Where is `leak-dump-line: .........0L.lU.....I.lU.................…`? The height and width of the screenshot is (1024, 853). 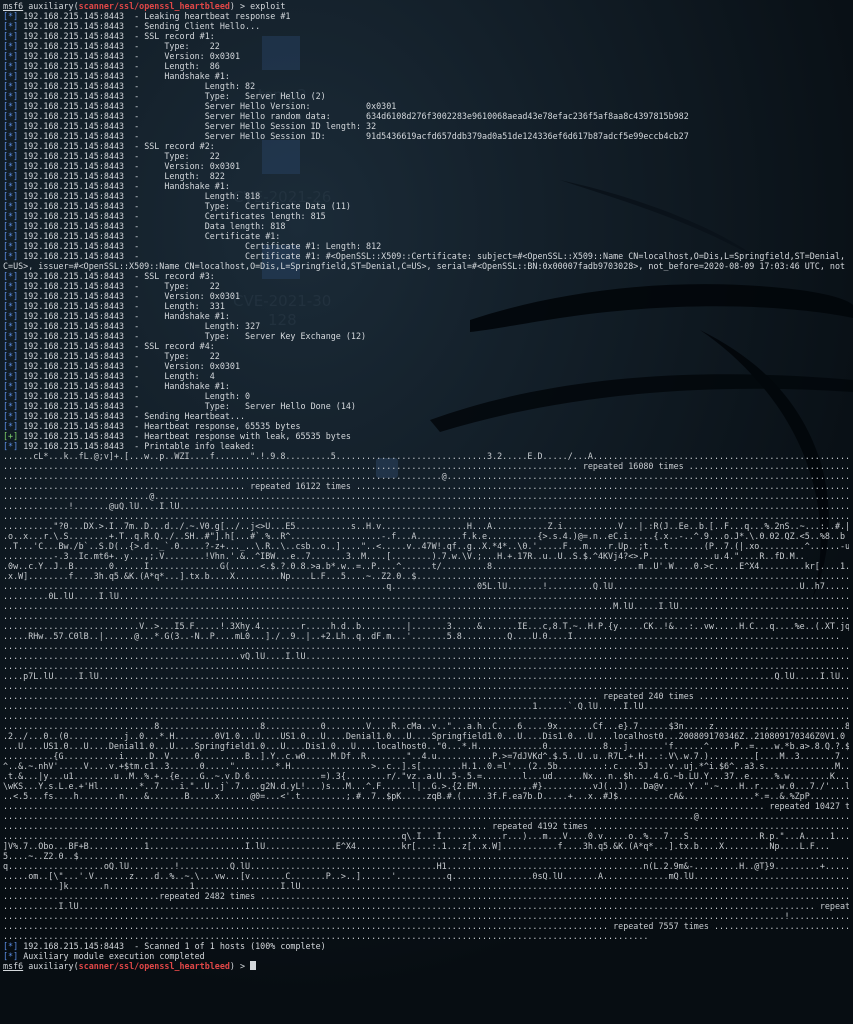 leak-dump-line: .........0L.lU.....I.lU.................… is located at coordinates (426, 596).